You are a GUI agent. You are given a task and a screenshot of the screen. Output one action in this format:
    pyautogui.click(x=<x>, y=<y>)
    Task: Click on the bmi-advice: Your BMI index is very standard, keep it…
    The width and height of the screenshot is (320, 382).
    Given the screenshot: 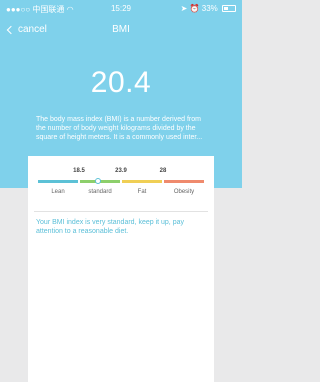 What is the action you would take?
    pyautogui.click(x=110, y=227)
    